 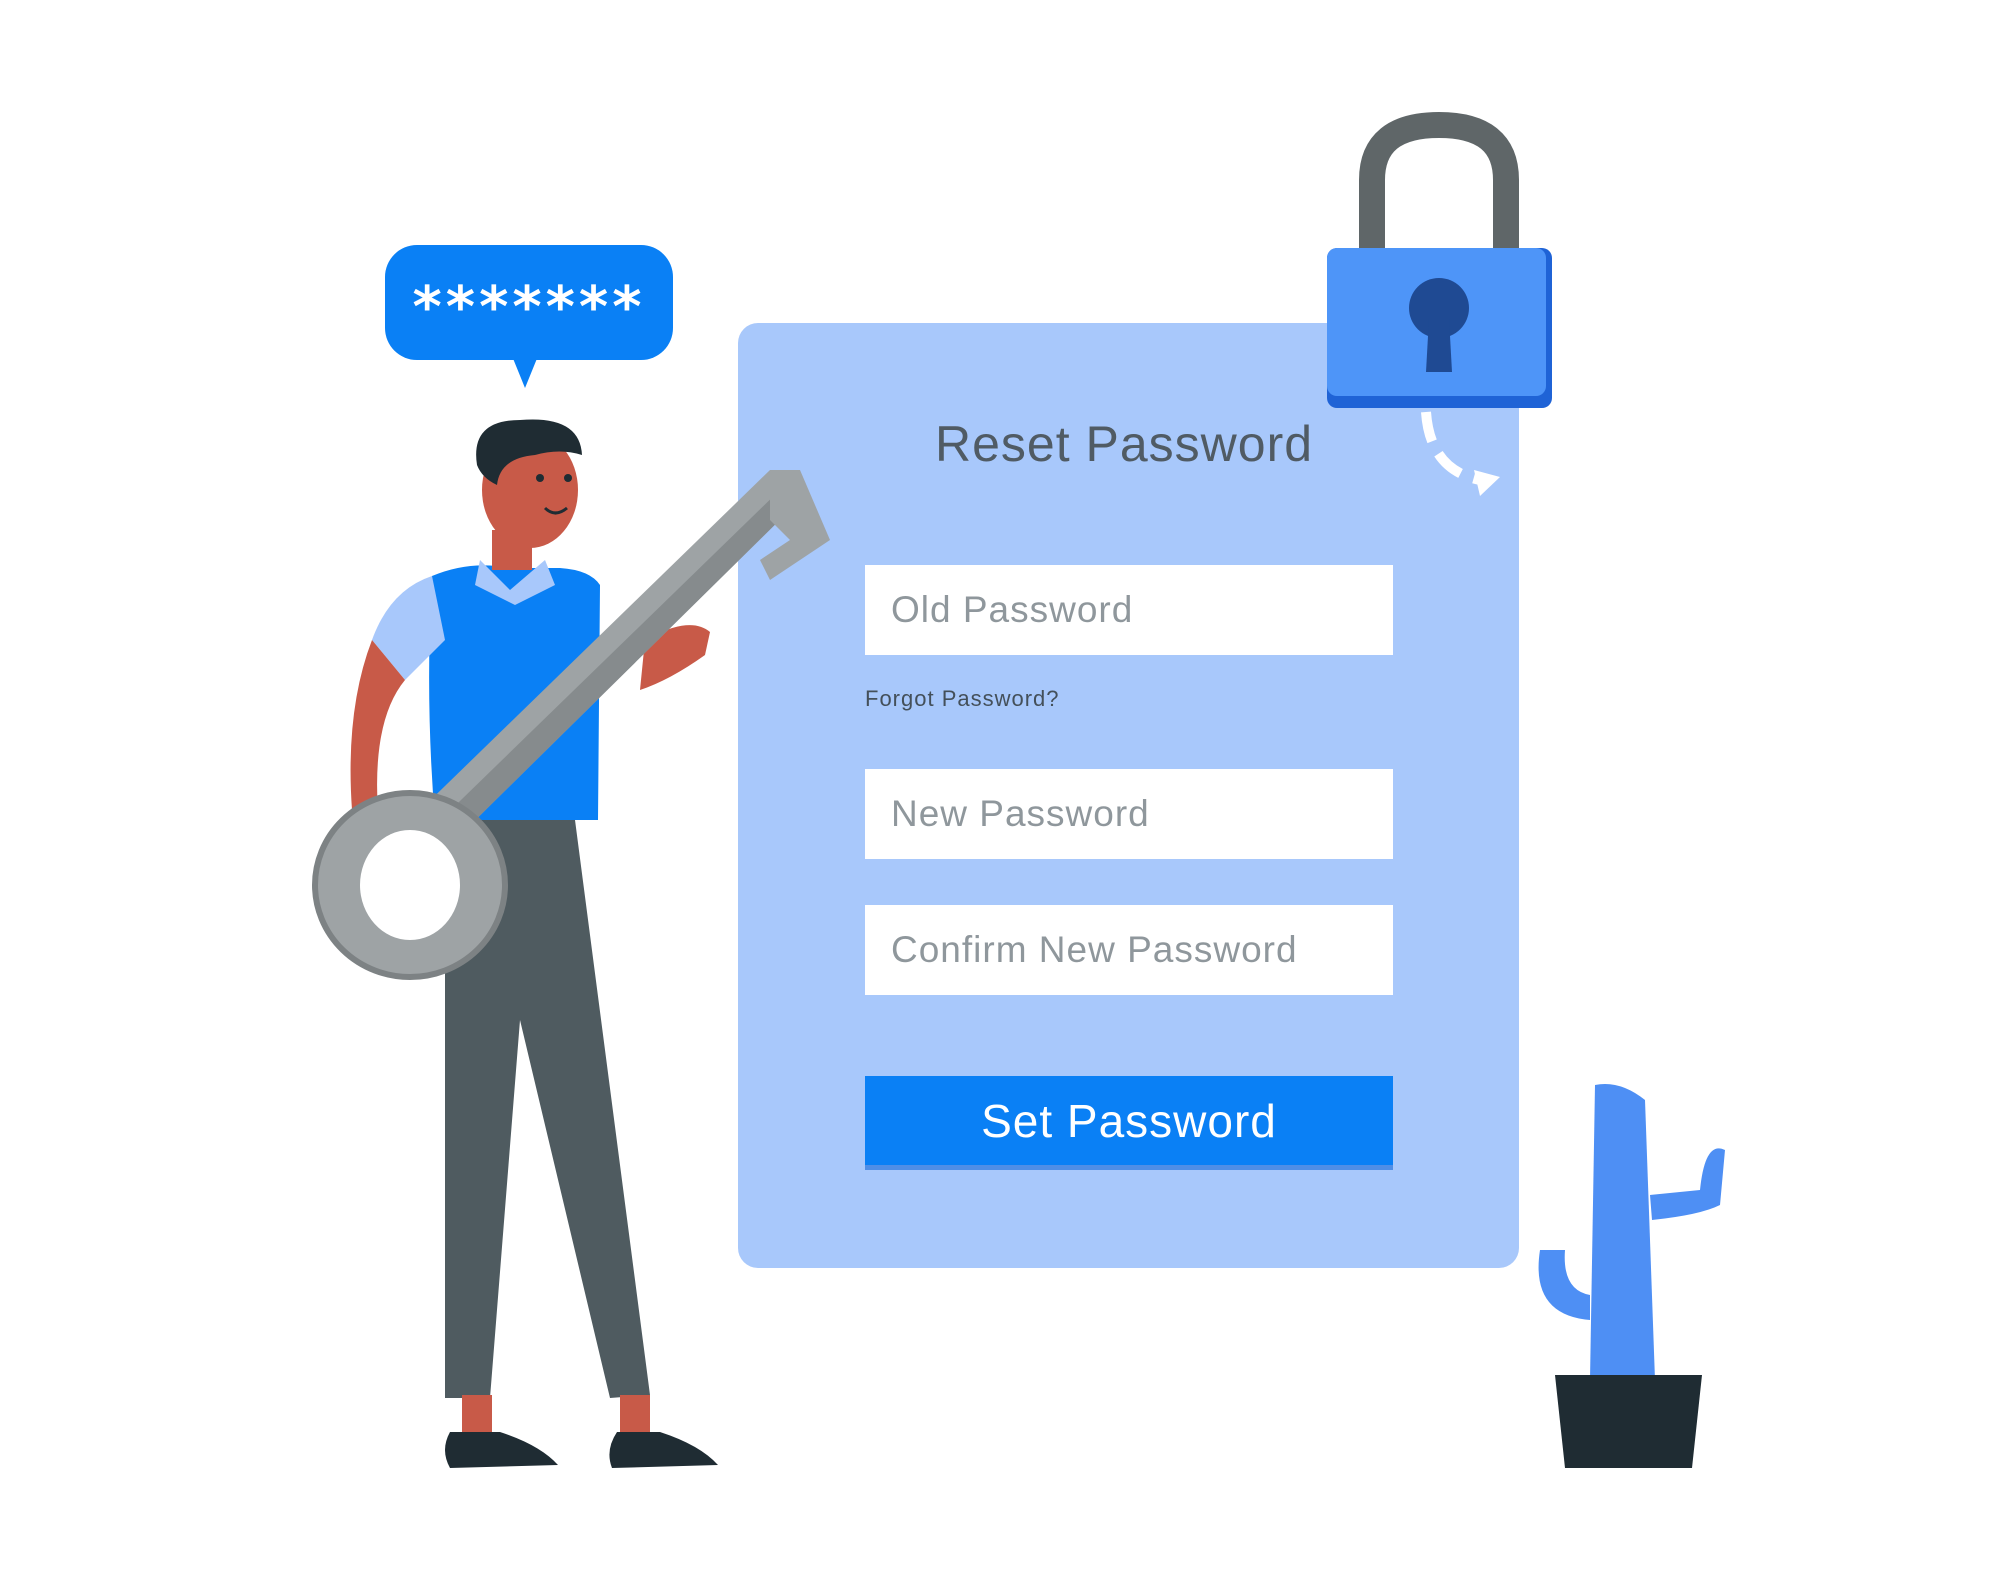 I want to click on speech-bubble: *******, so click(x=529, y=302).